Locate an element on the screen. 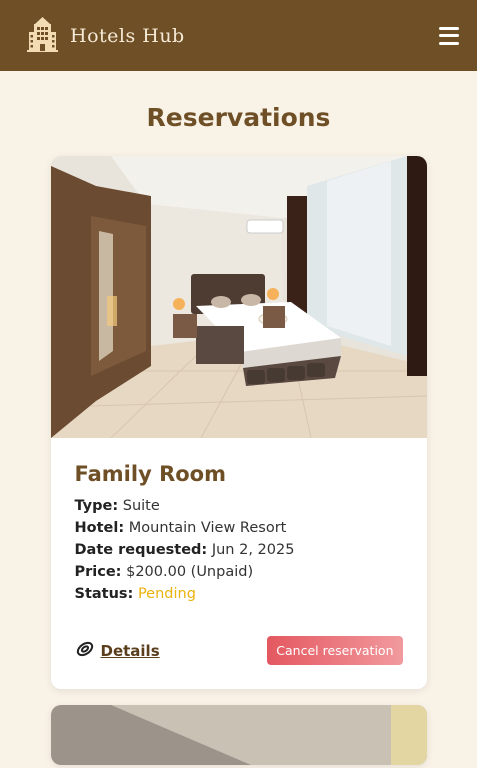 This screenshot has width=477, height=768. card-actions: Details Cancel reservation is located at coordinates (239, 650).